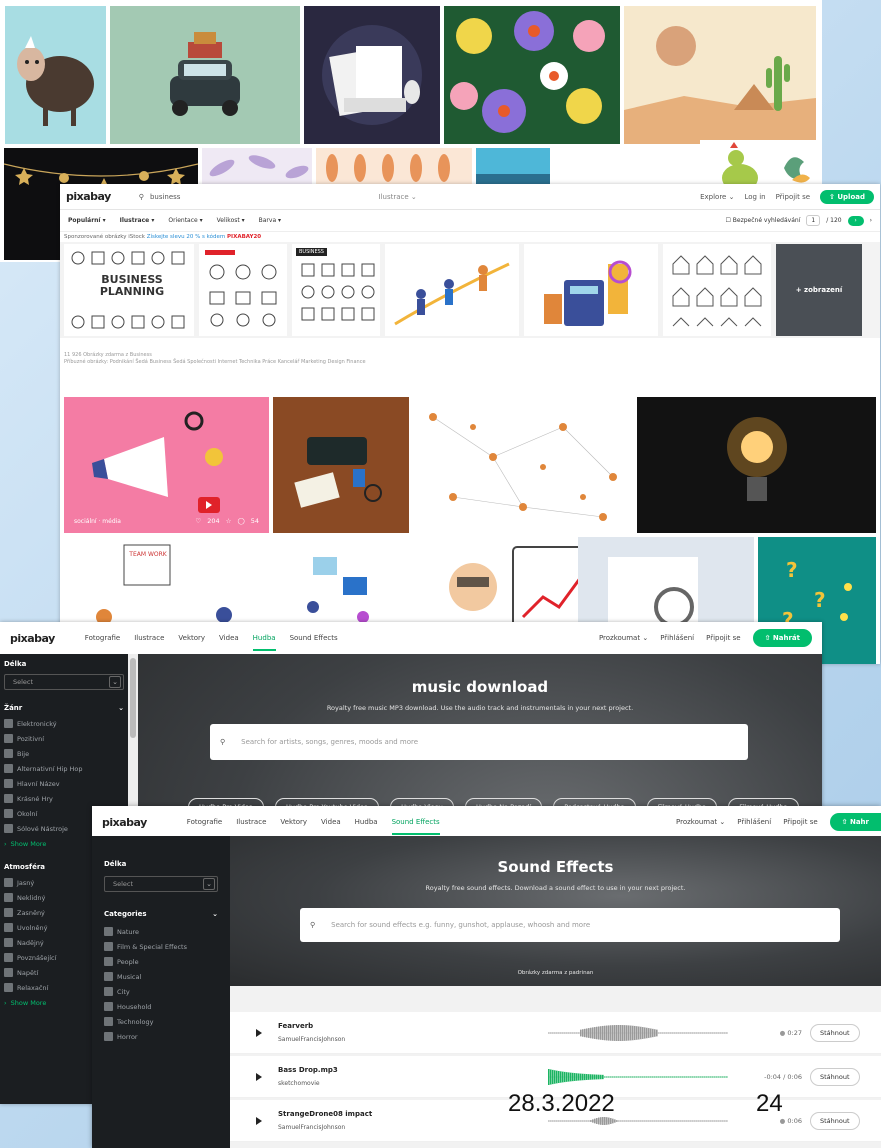  What do you see at coordinates (137, 220) in the screenshot?
I see `filter-type: Ilustrace ▾` at bounding box center [137, 220].